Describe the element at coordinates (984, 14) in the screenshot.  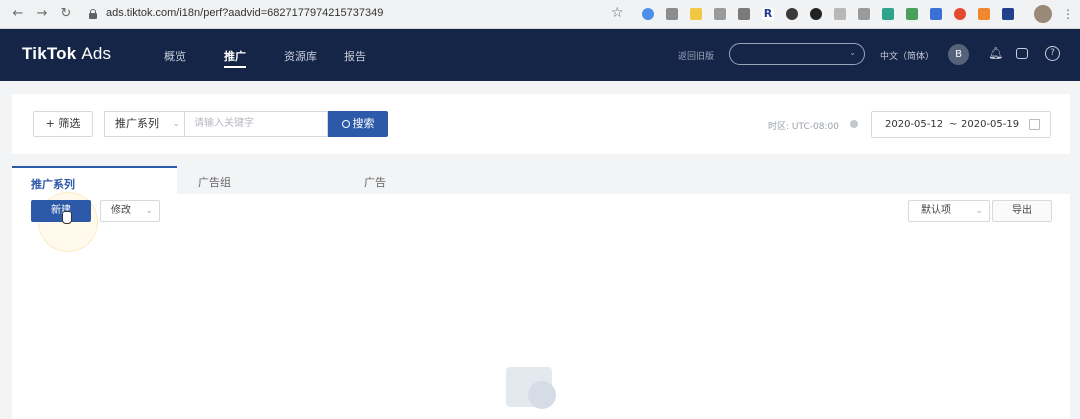
I see `metamask-extension-icon` at that location.